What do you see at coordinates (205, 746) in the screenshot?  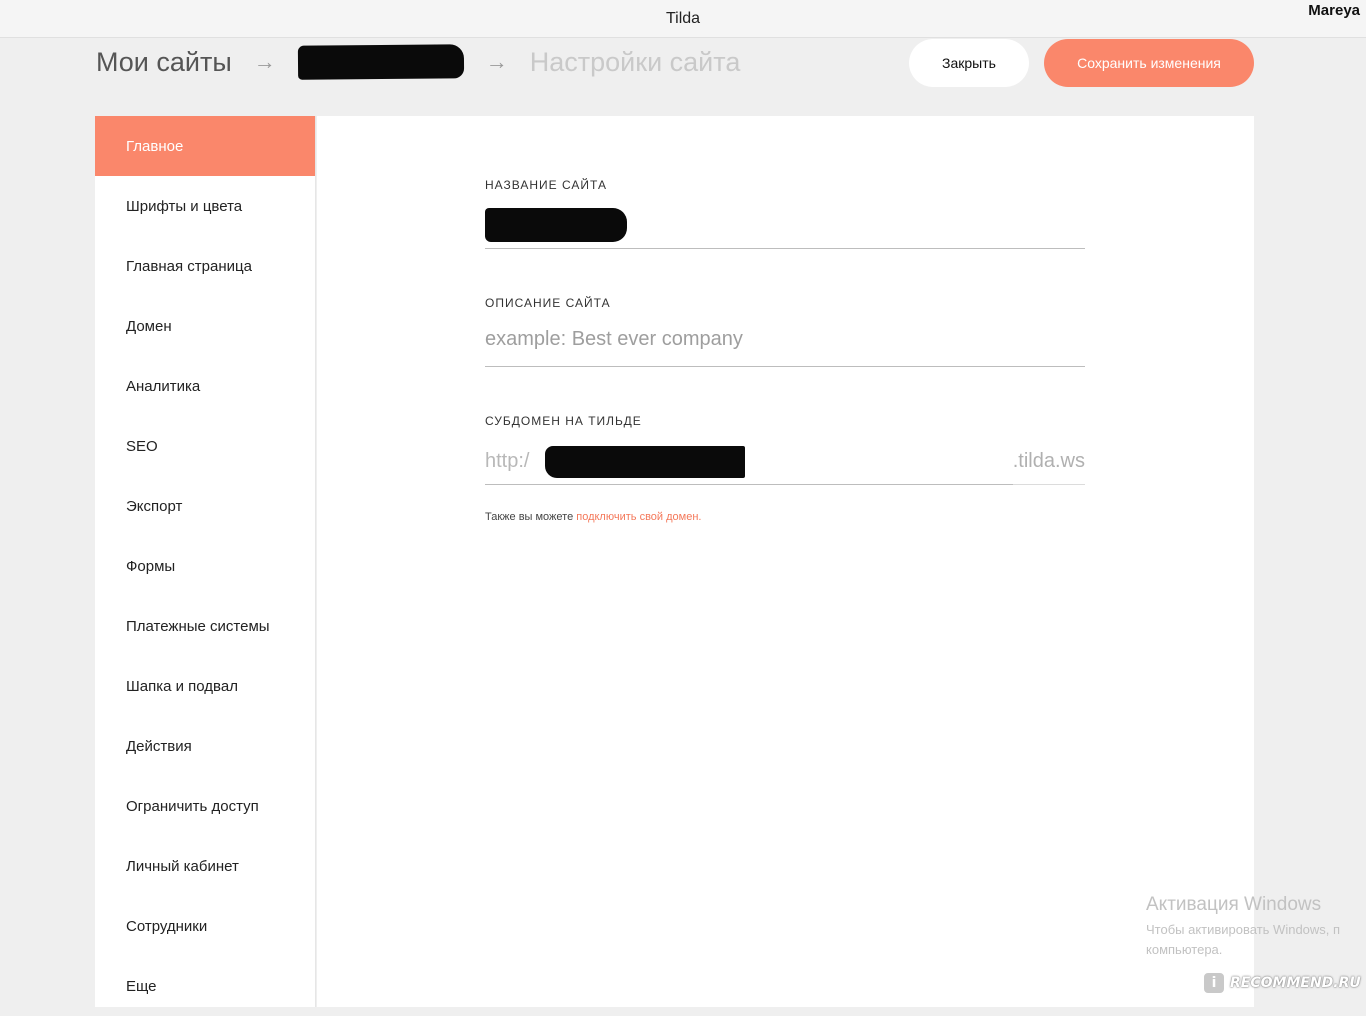 I see `sidebar-item-actions: Действия` at bounding box center [205, 746].